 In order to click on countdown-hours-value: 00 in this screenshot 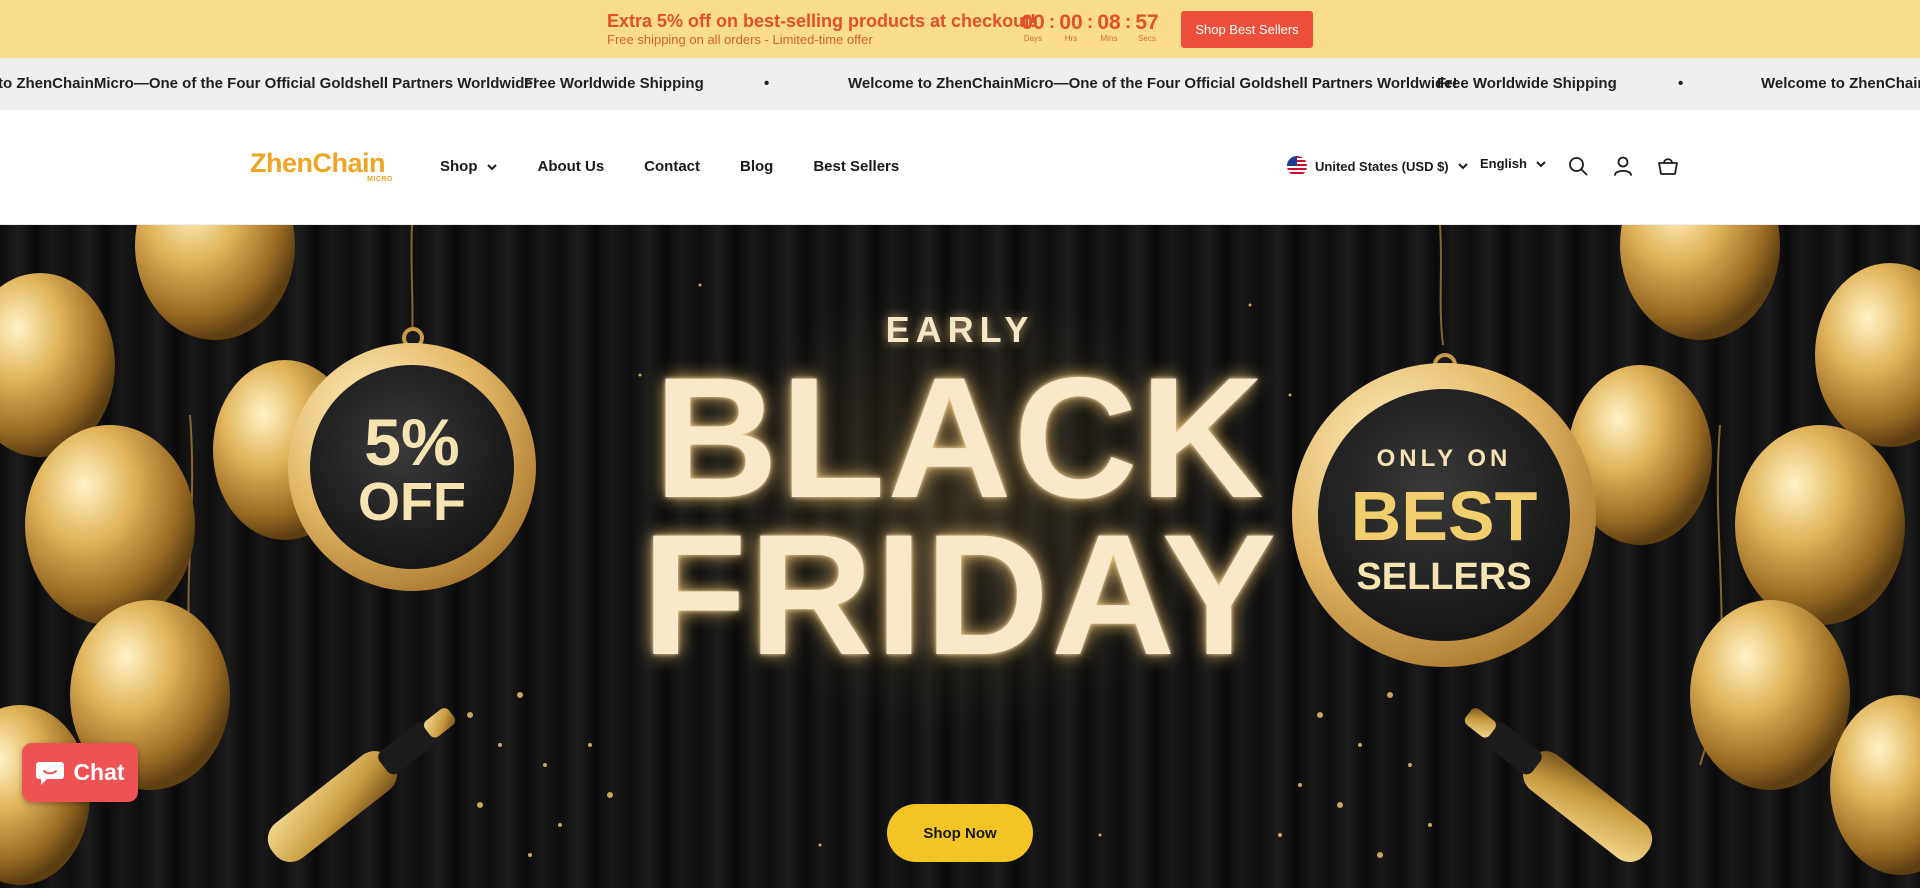, I will do `click(1071, 22)`.